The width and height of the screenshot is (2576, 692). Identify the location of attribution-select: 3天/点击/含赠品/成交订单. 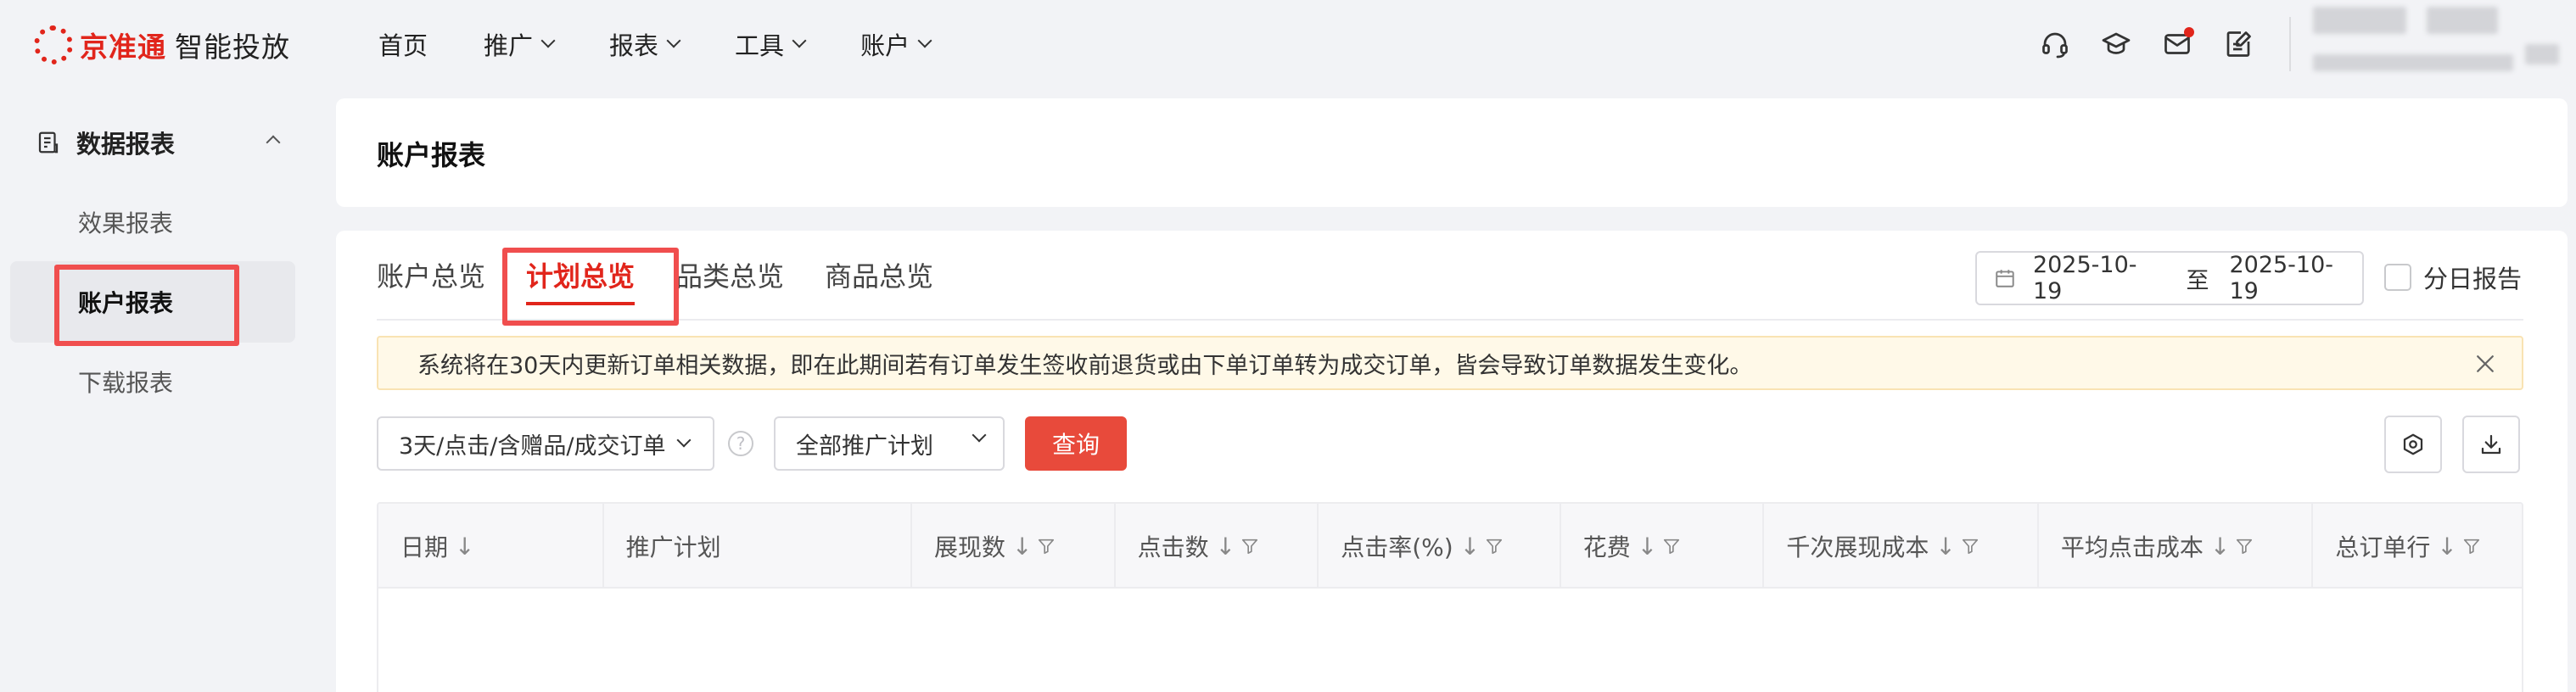
(545, 443).